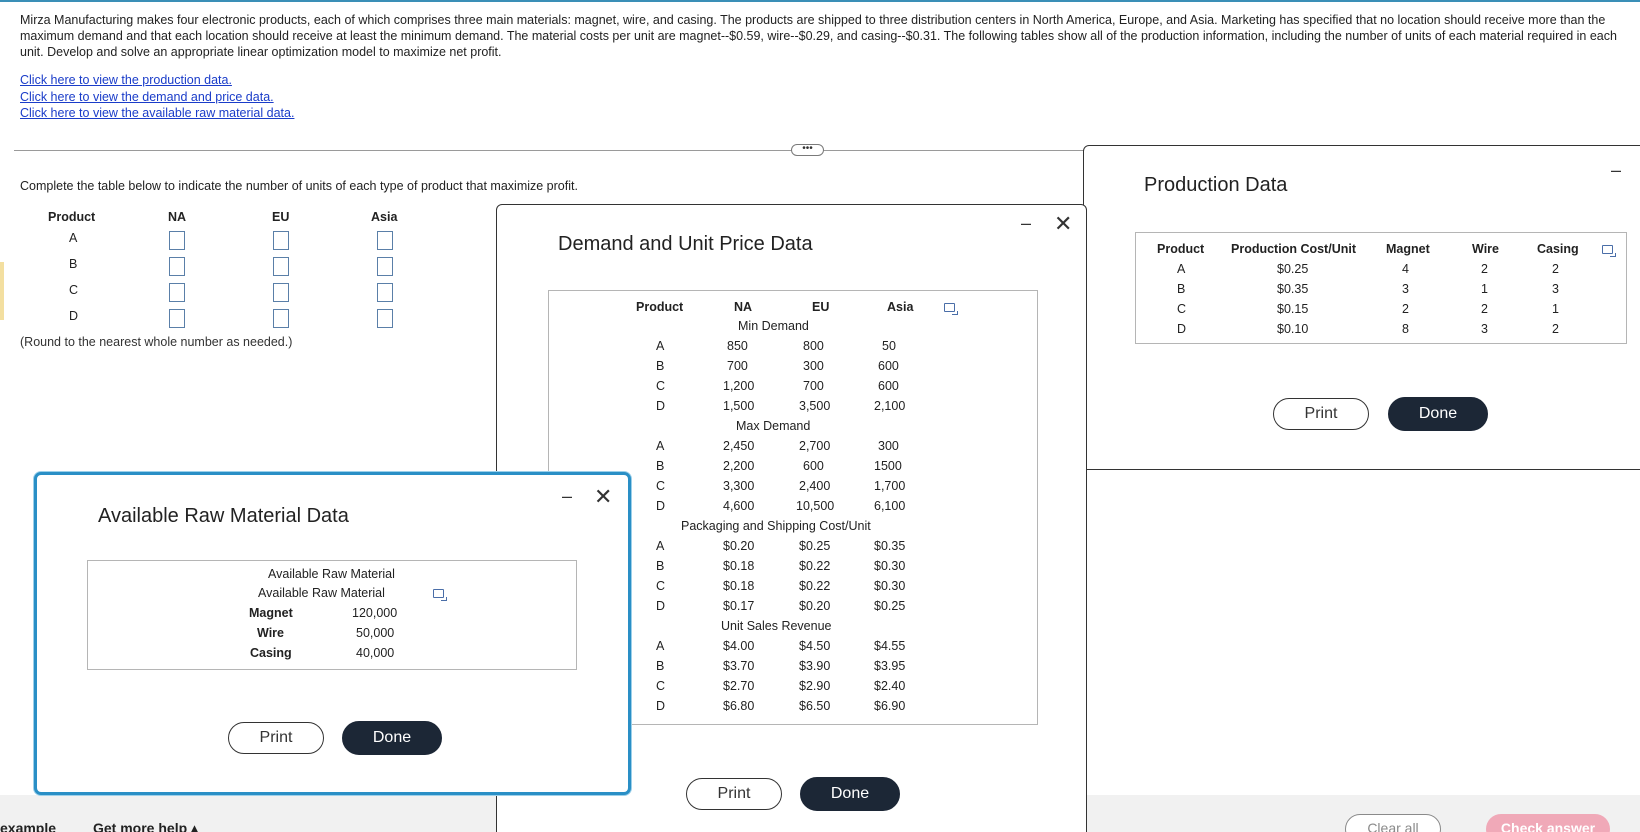  I want to click on demand-cell: 800, so click(813, 346).